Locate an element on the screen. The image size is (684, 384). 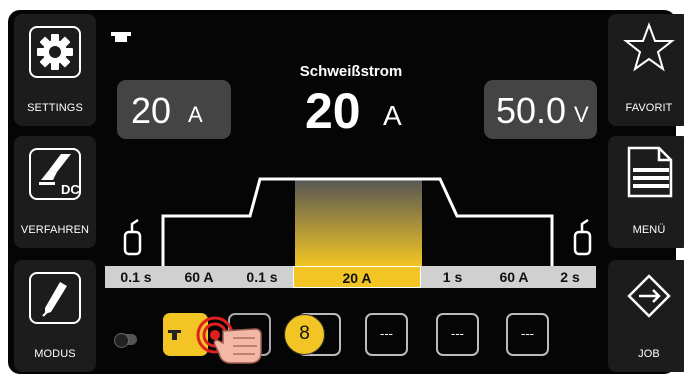
param-2: 0.1 s is located at coordinates (262, 277).